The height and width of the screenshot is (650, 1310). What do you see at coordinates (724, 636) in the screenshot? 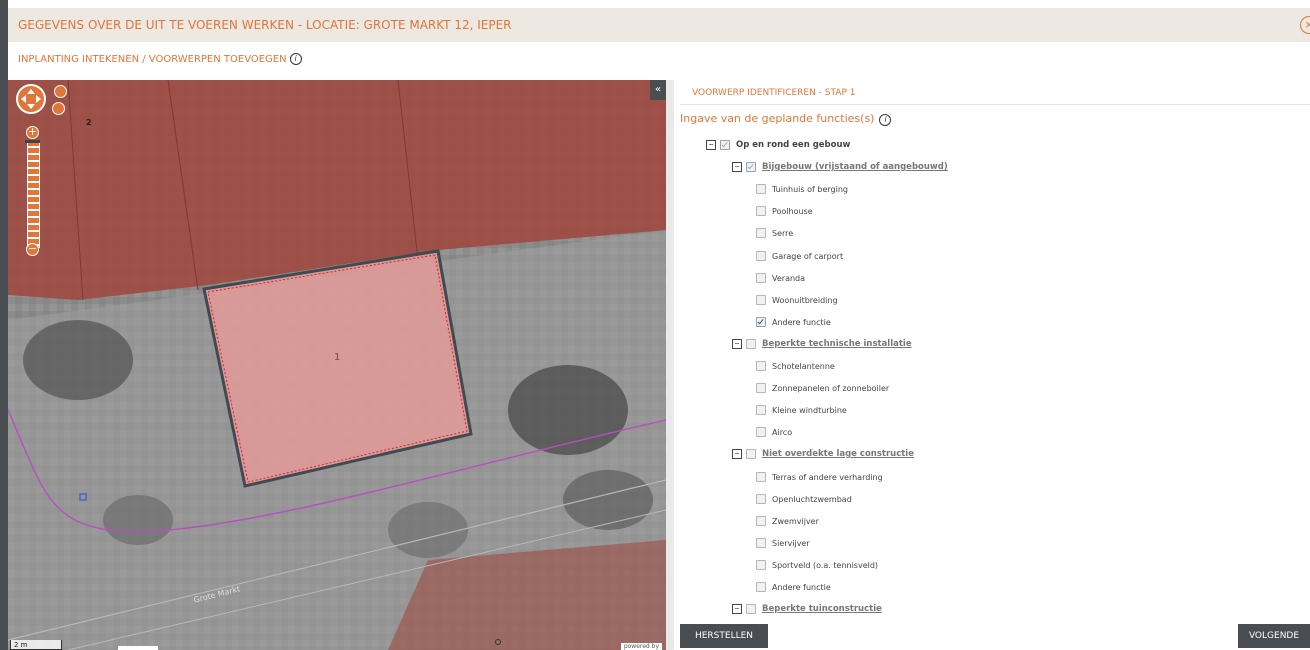
I see `reset-button: HERSTELLEN` at bounding box center [724, 636].